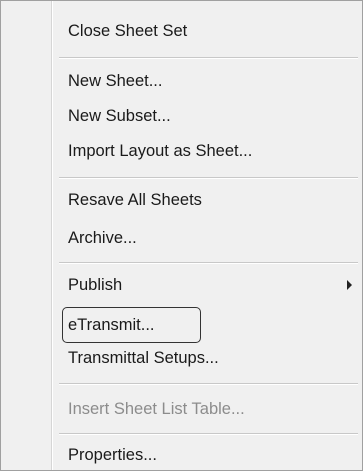  What do you see at coordinates (207, 31) in the screenshot?
I see `menu-item-close-sheet-set: Close Sheet Set` at bounding box center [207, 31].